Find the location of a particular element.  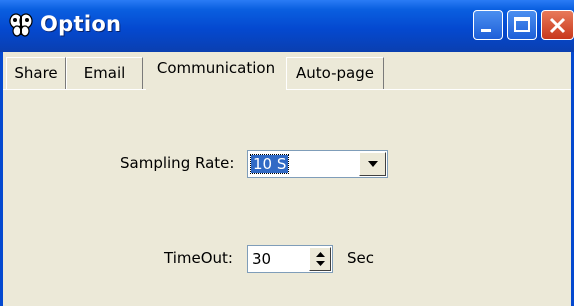

timeout-spin-buttons is located at coordinates (320, 259).